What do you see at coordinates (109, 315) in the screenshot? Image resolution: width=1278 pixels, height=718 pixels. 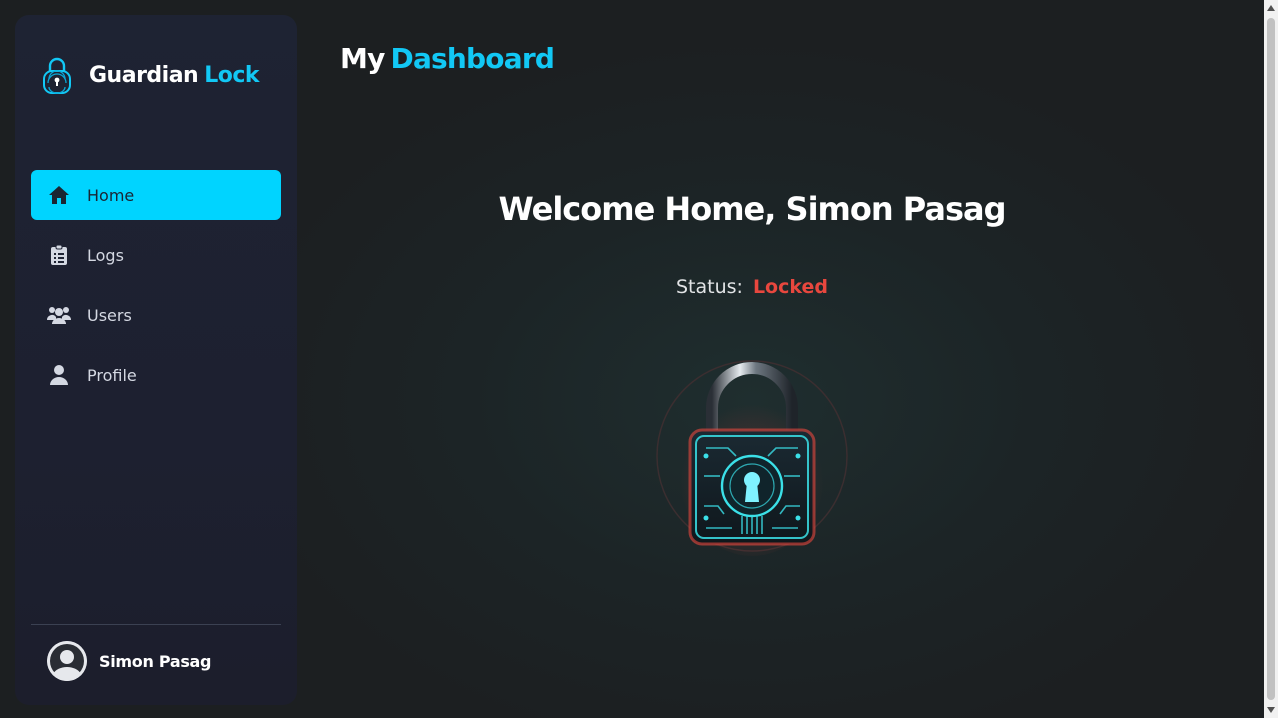 I see `sidebar-item-label: Users` at bounding box center [109, 315].